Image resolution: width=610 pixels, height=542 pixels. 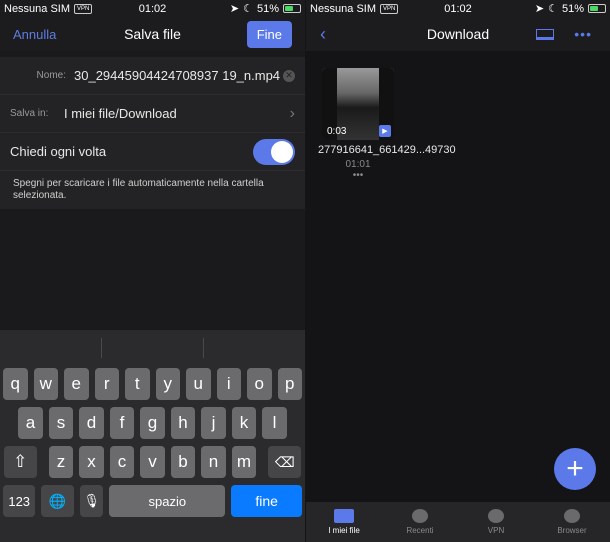 I want to click on key-e: e, so click(x=76, y=384).